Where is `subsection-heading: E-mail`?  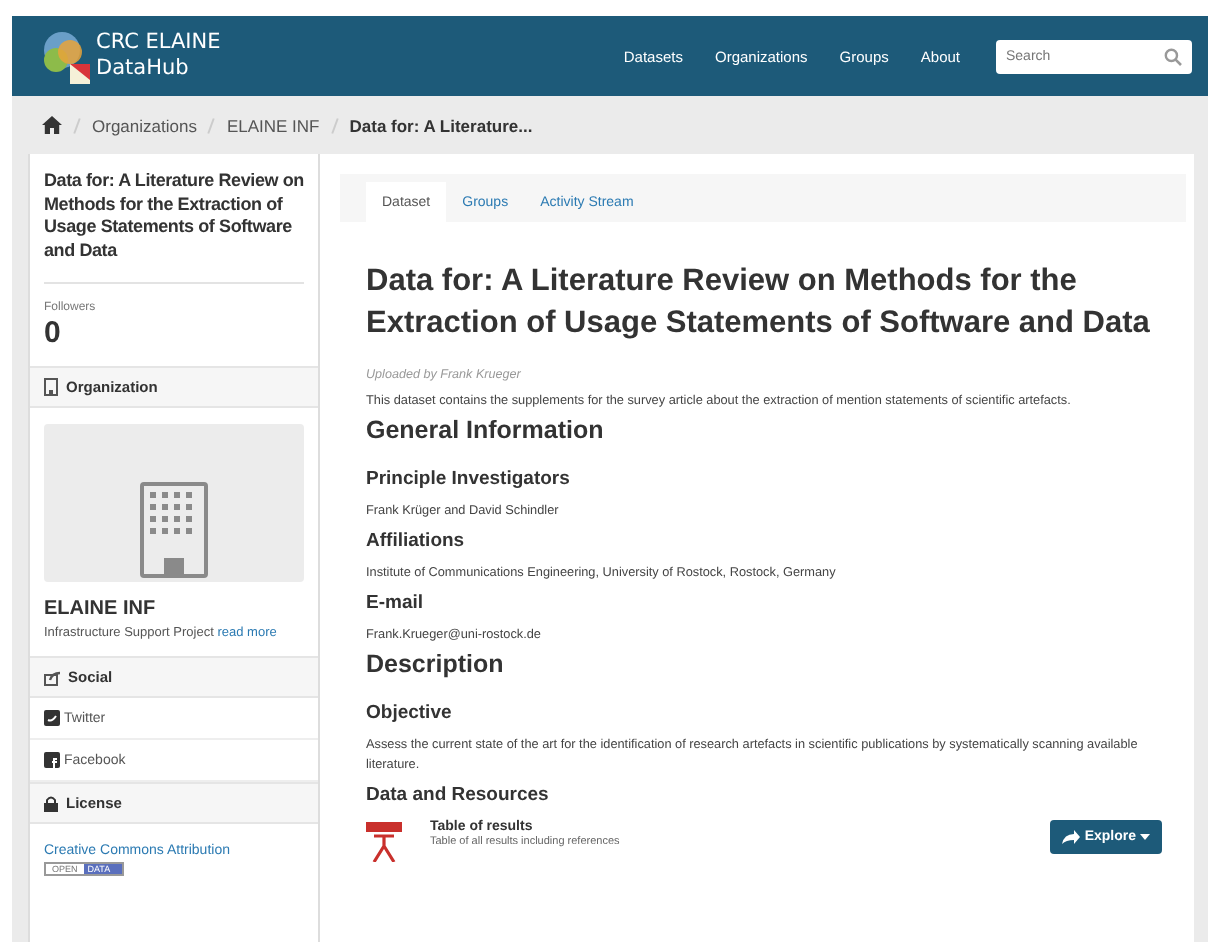
subsection-heading: E-mail is located at coordinates (396, 603).